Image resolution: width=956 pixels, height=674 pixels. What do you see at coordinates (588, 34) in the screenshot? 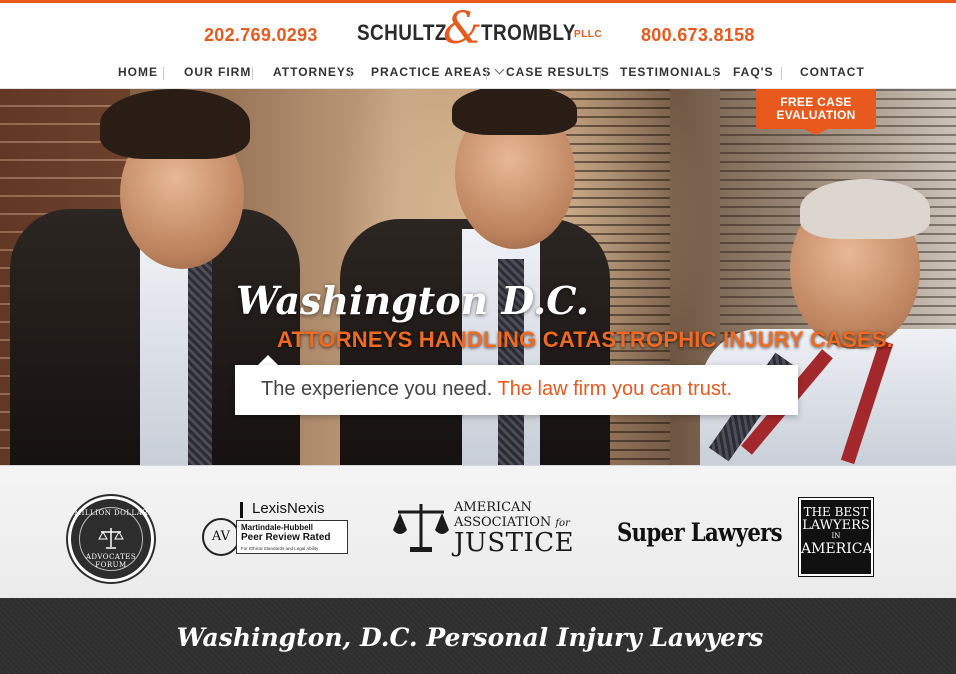
I see `logo-suffix: PLLC` at bounding box center [588, 34].